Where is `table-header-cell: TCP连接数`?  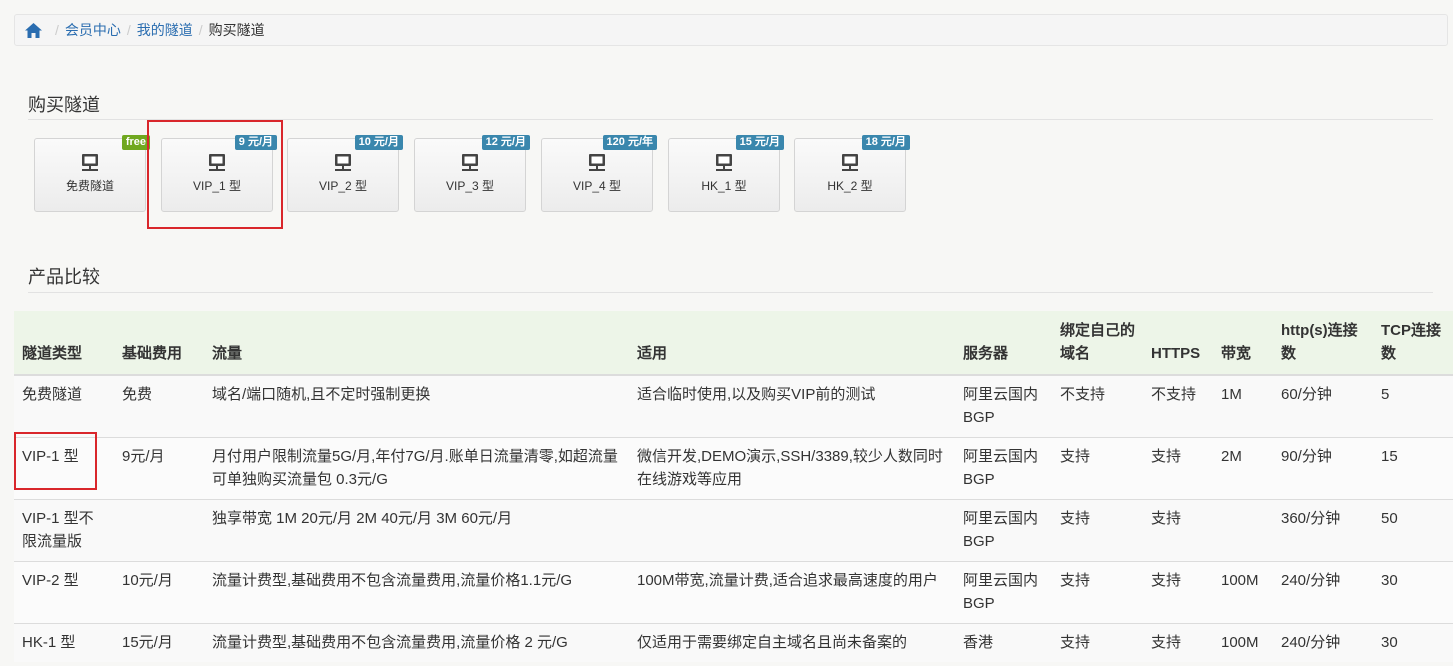
table-header-cell: TCP连接数 is located at coordinates (1413, 343).